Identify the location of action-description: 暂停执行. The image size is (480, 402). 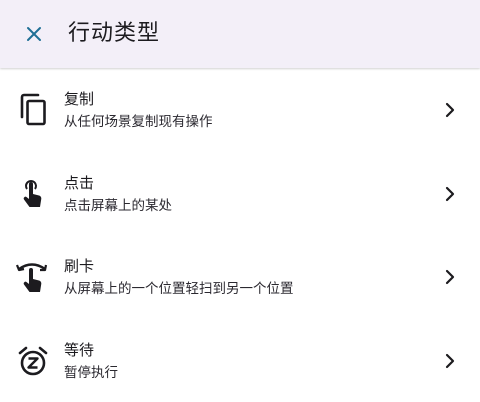
(91, 373).